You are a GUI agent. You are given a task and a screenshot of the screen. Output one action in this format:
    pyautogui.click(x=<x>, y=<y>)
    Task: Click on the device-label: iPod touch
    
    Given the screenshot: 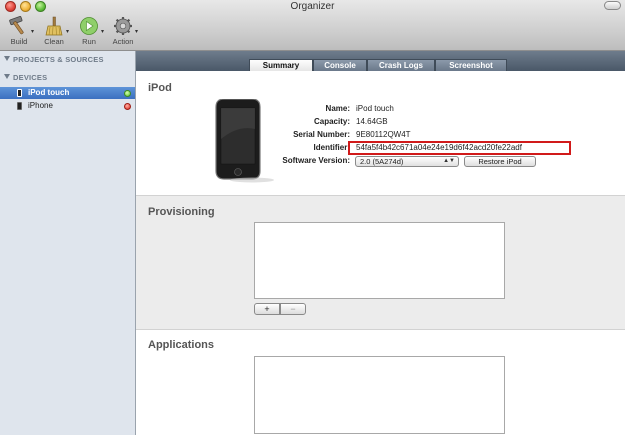 What is the action you would take?
    pyautogui.click(x=49, y=92)
    